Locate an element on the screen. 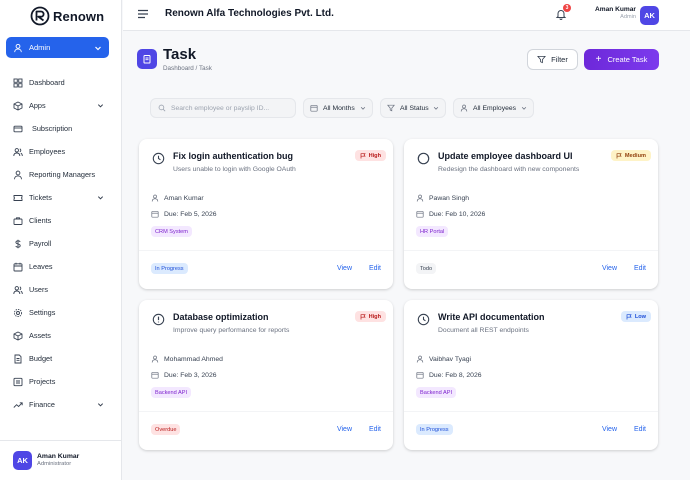 Image resolution: width=690 pixels, height=480 pixels. gear-icon is located at coordinates (18, 312).